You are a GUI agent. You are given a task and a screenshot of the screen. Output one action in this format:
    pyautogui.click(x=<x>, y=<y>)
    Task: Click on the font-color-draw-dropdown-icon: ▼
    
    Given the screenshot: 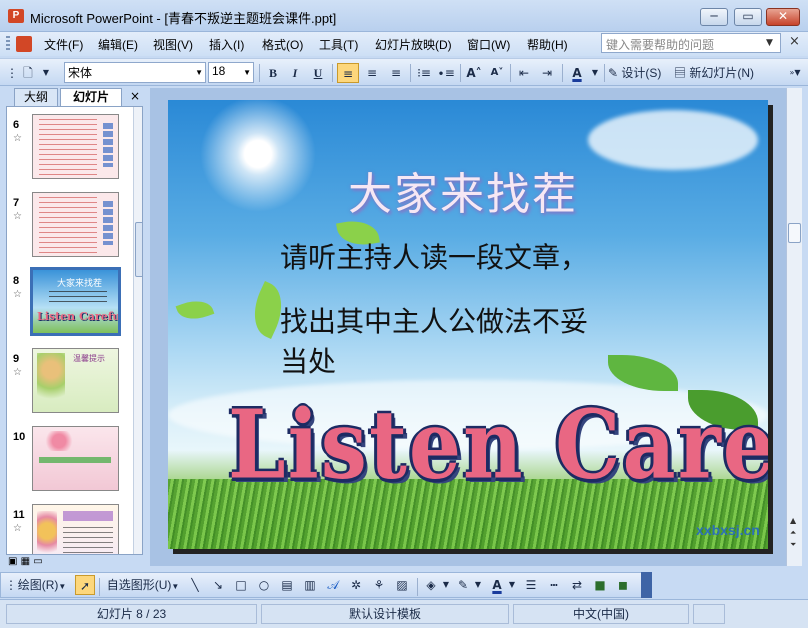 What is the action you would take?
    pyautogui.click(x=512, y=585)
    